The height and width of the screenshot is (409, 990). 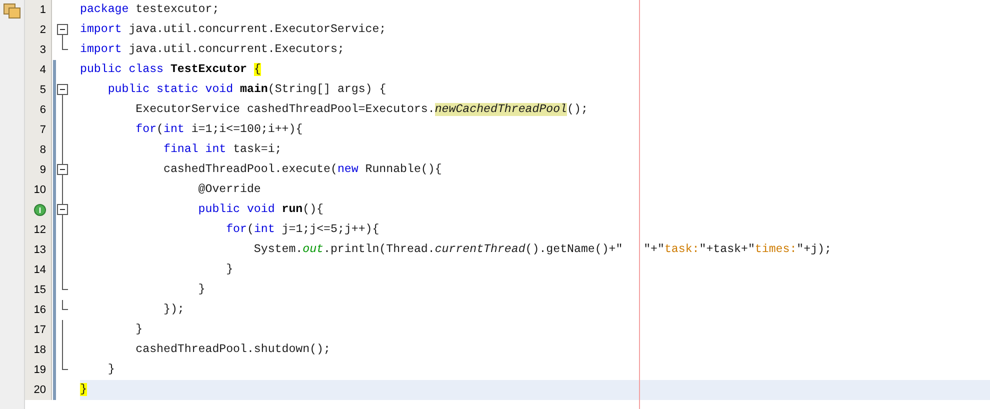 I want to click on line-number: 6, so click(x=43, y=110).